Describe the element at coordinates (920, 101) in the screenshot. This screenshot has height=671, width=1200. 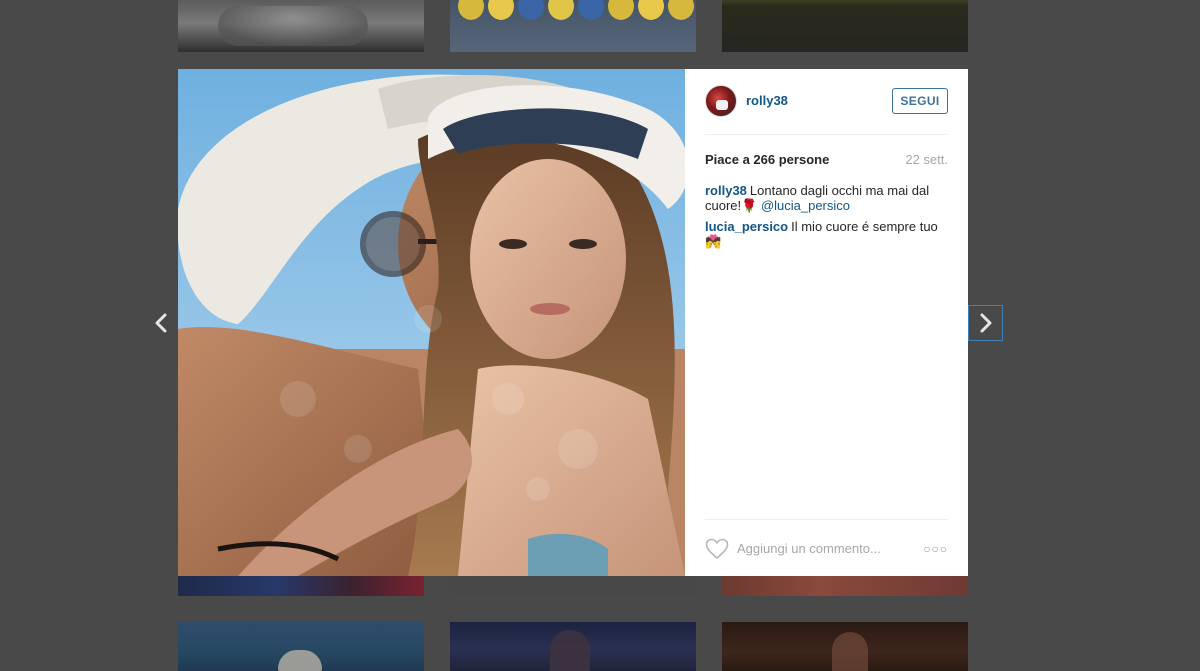
I see `follow-button: SEGUI` at that location.